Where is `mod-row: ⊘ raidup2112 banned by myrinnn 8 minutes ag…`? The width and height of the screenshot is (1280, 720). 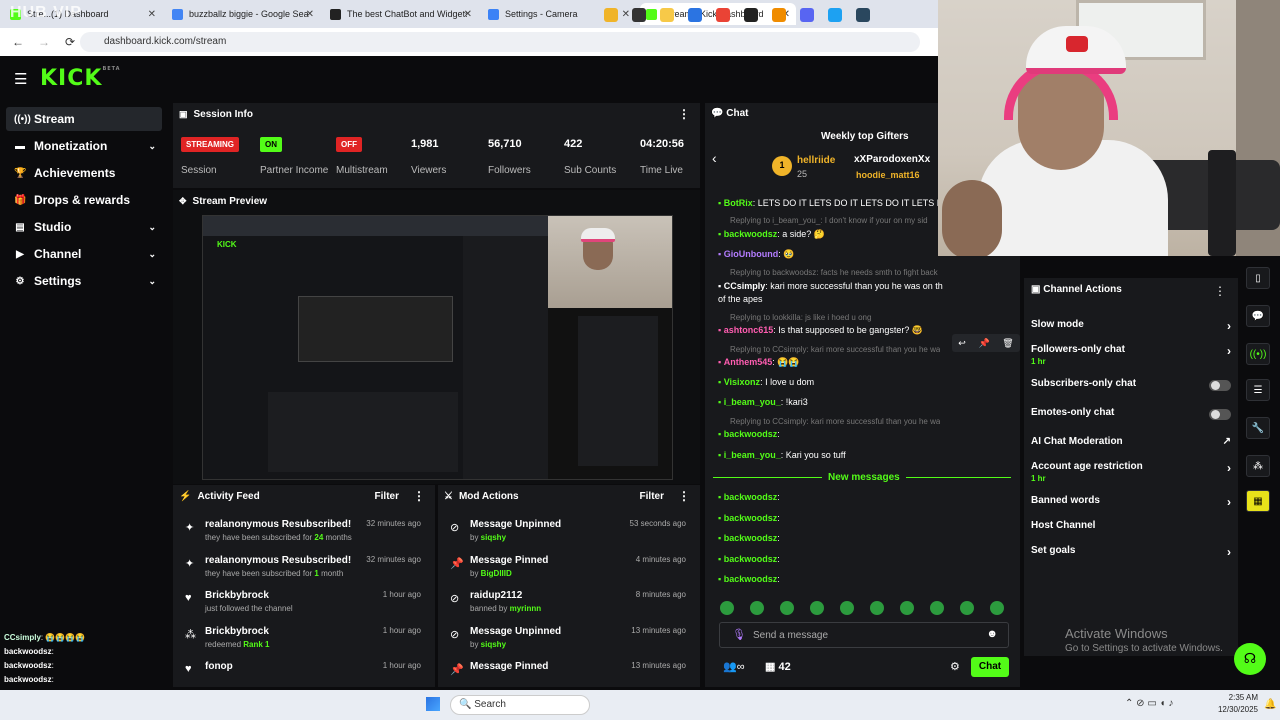
mod-row: ⊘ raidup2112 banned by myrinnn 8 minutes ag… is located at coordinates (568, 606).